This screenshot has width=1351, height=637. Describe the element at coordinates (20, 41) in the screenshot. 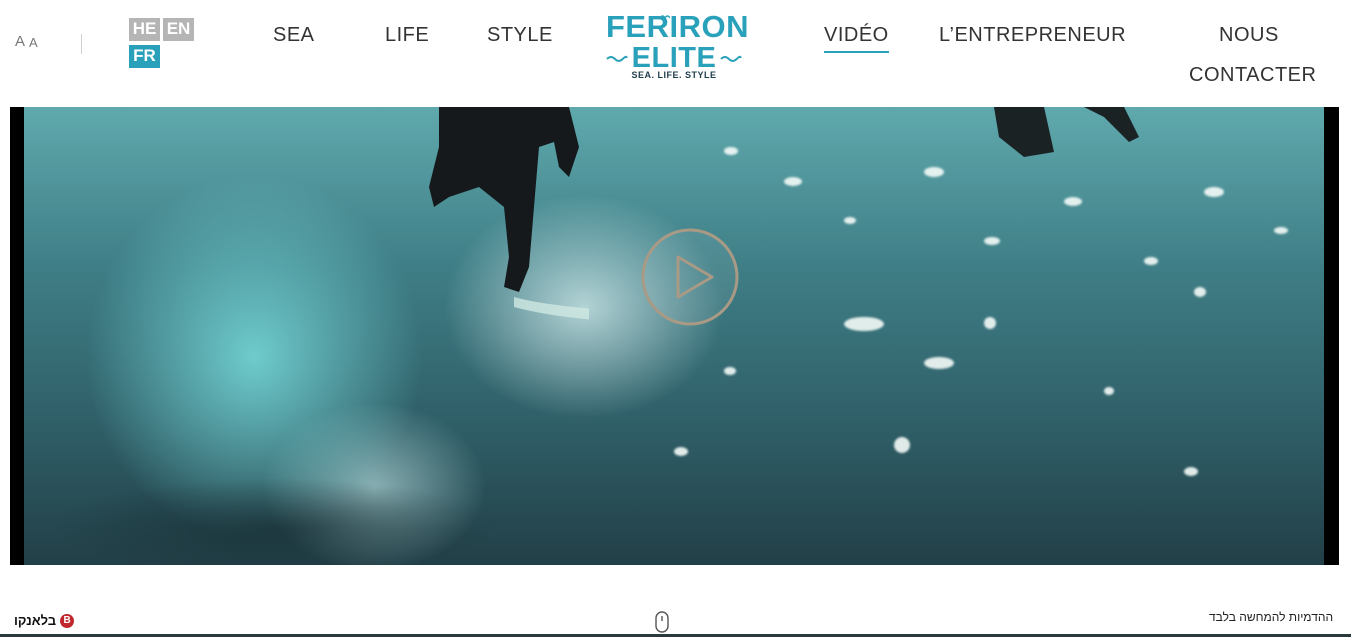

I see `font-size-decrease: A` at that location.